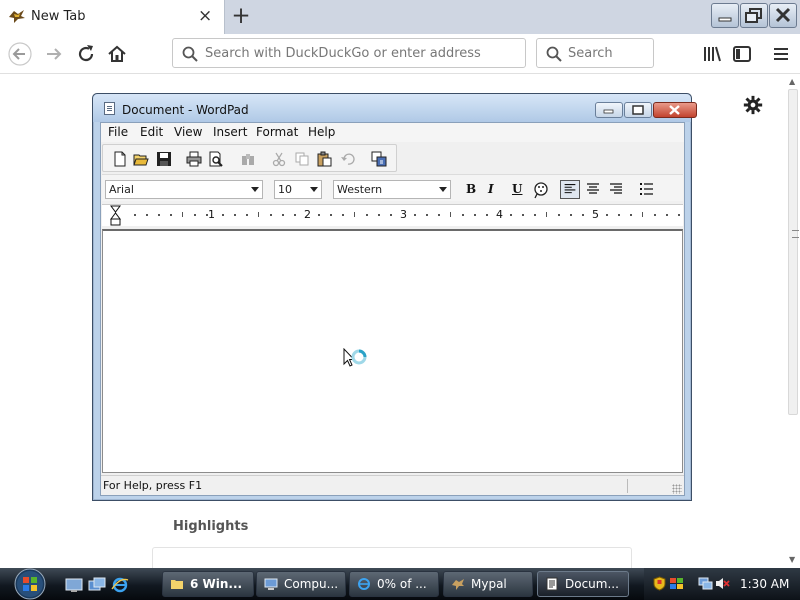 The width and height of the screenshot is (800, 600). What do you see at coordinates (349, 53) in the screenshot?
I see `address-bar: Search with DuckDuckGo or enter address` at bounding box center [349, 53].